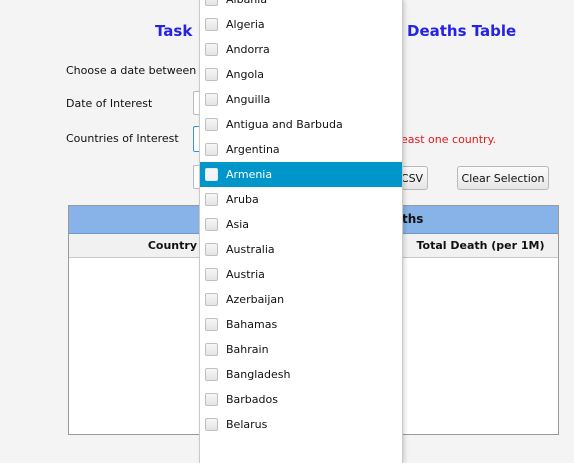 The image size is (574, 463). I want to click on country-option: Albania, so click(301, 6).